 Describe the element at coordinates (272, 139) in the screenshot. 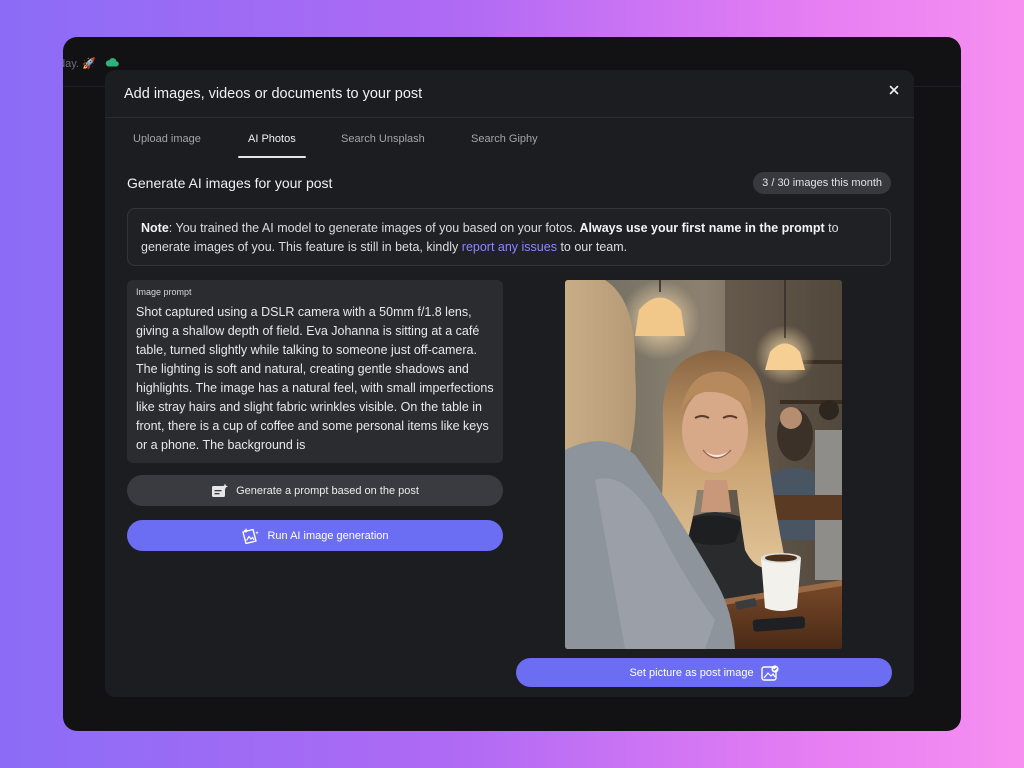

I see `tab-ai-photos: AI Photos` at that location.